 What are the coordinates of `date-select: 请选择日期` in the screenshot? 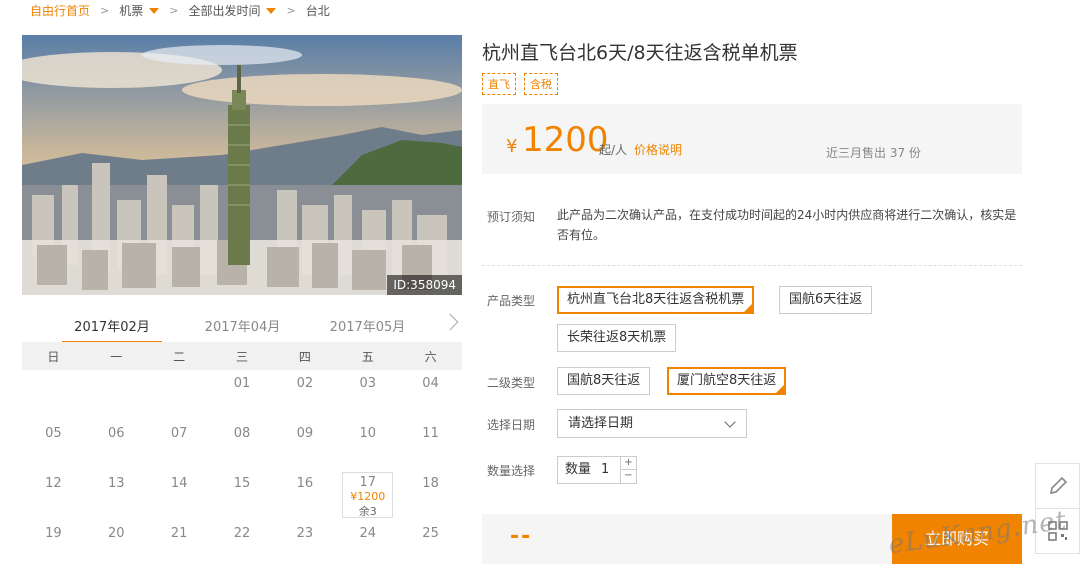 It's located at (652, 423).